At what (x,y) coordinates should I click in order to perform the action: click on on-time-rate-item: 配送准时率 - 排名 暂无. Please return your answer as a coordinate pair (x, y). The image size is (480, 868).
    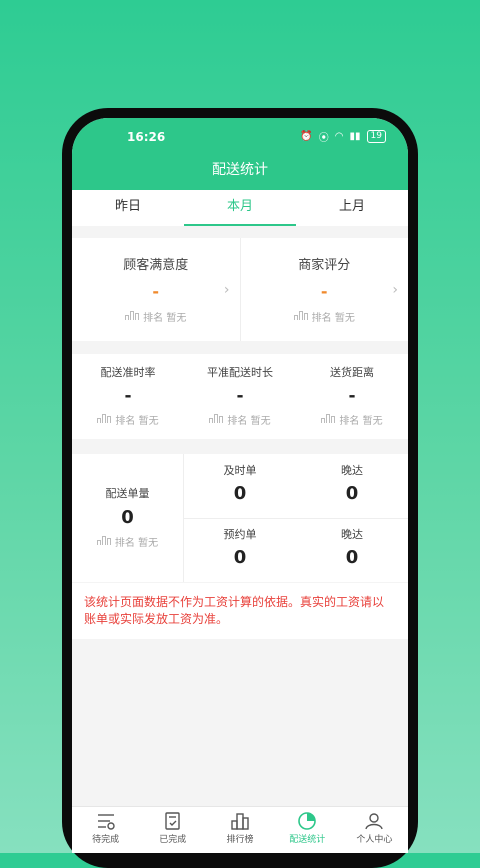
    Looking at the image, I should click on (128, 396).